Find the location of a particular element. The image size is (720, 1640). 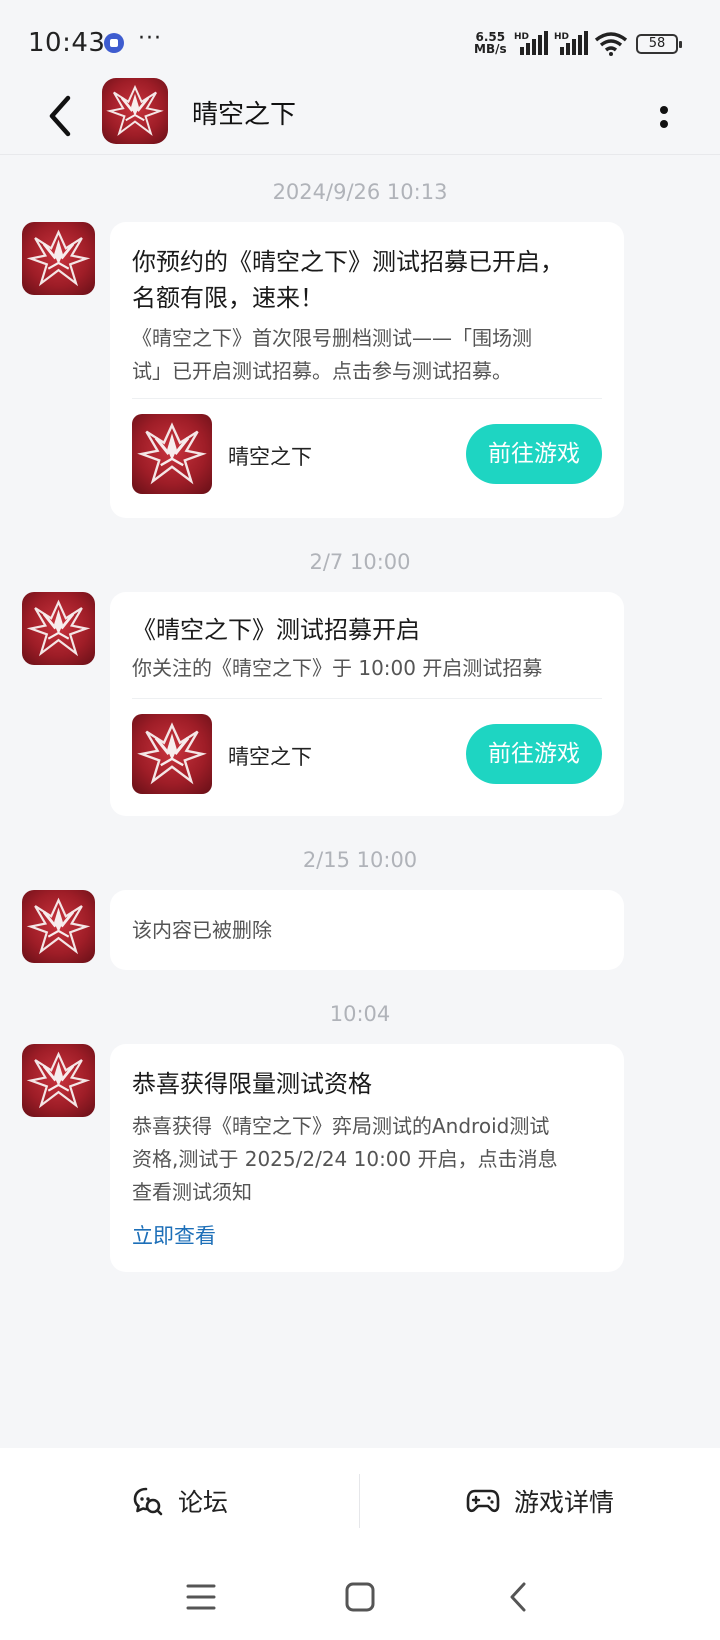

message-timestamp: 10:04 is located at coordinates (360, 1014).